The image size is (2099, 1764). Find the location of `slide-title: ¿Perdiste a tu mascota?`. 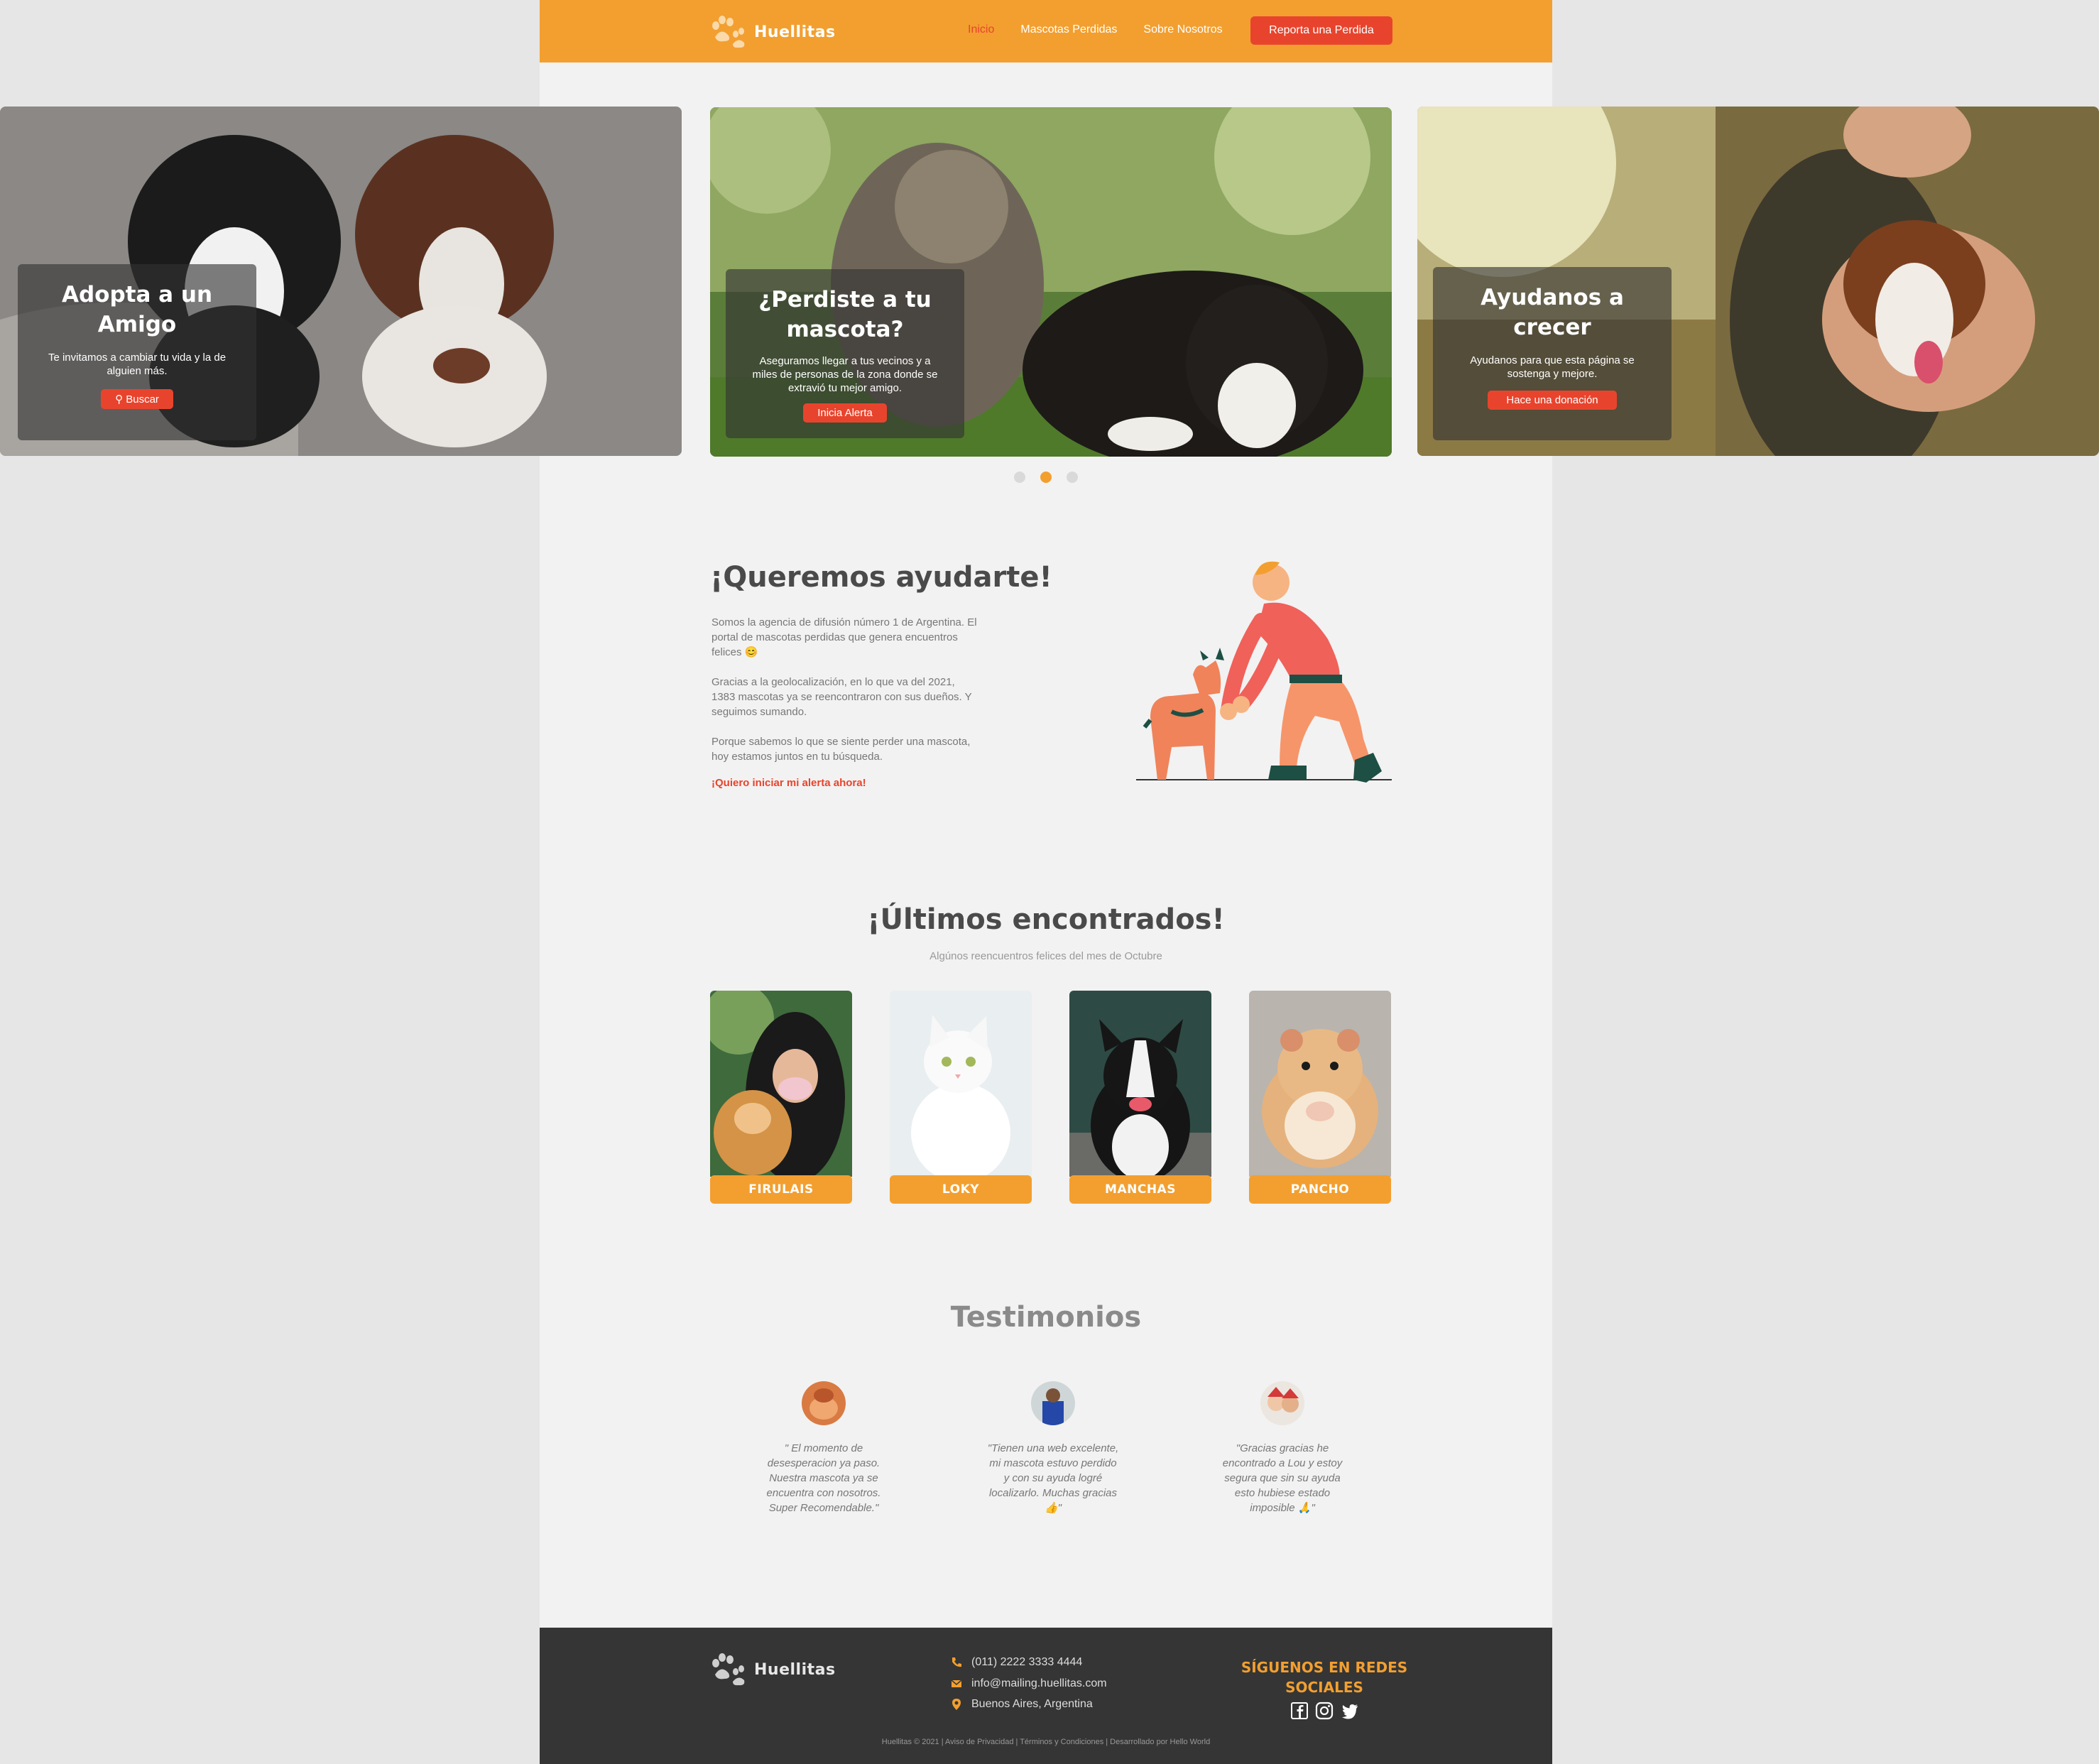

slide-title: ¿Perdiste a tu mascota? is located at coordinates (845, 315).